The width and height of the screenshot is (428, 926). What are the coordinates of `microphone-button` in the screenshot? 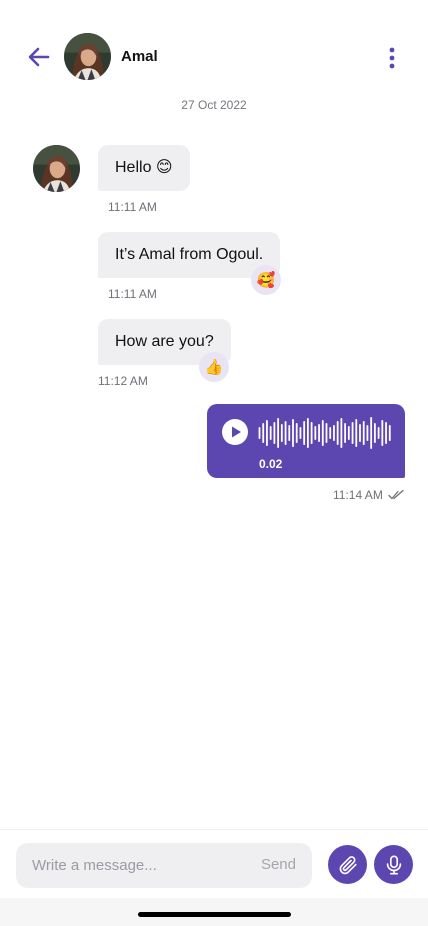 It's located at (393, 864).